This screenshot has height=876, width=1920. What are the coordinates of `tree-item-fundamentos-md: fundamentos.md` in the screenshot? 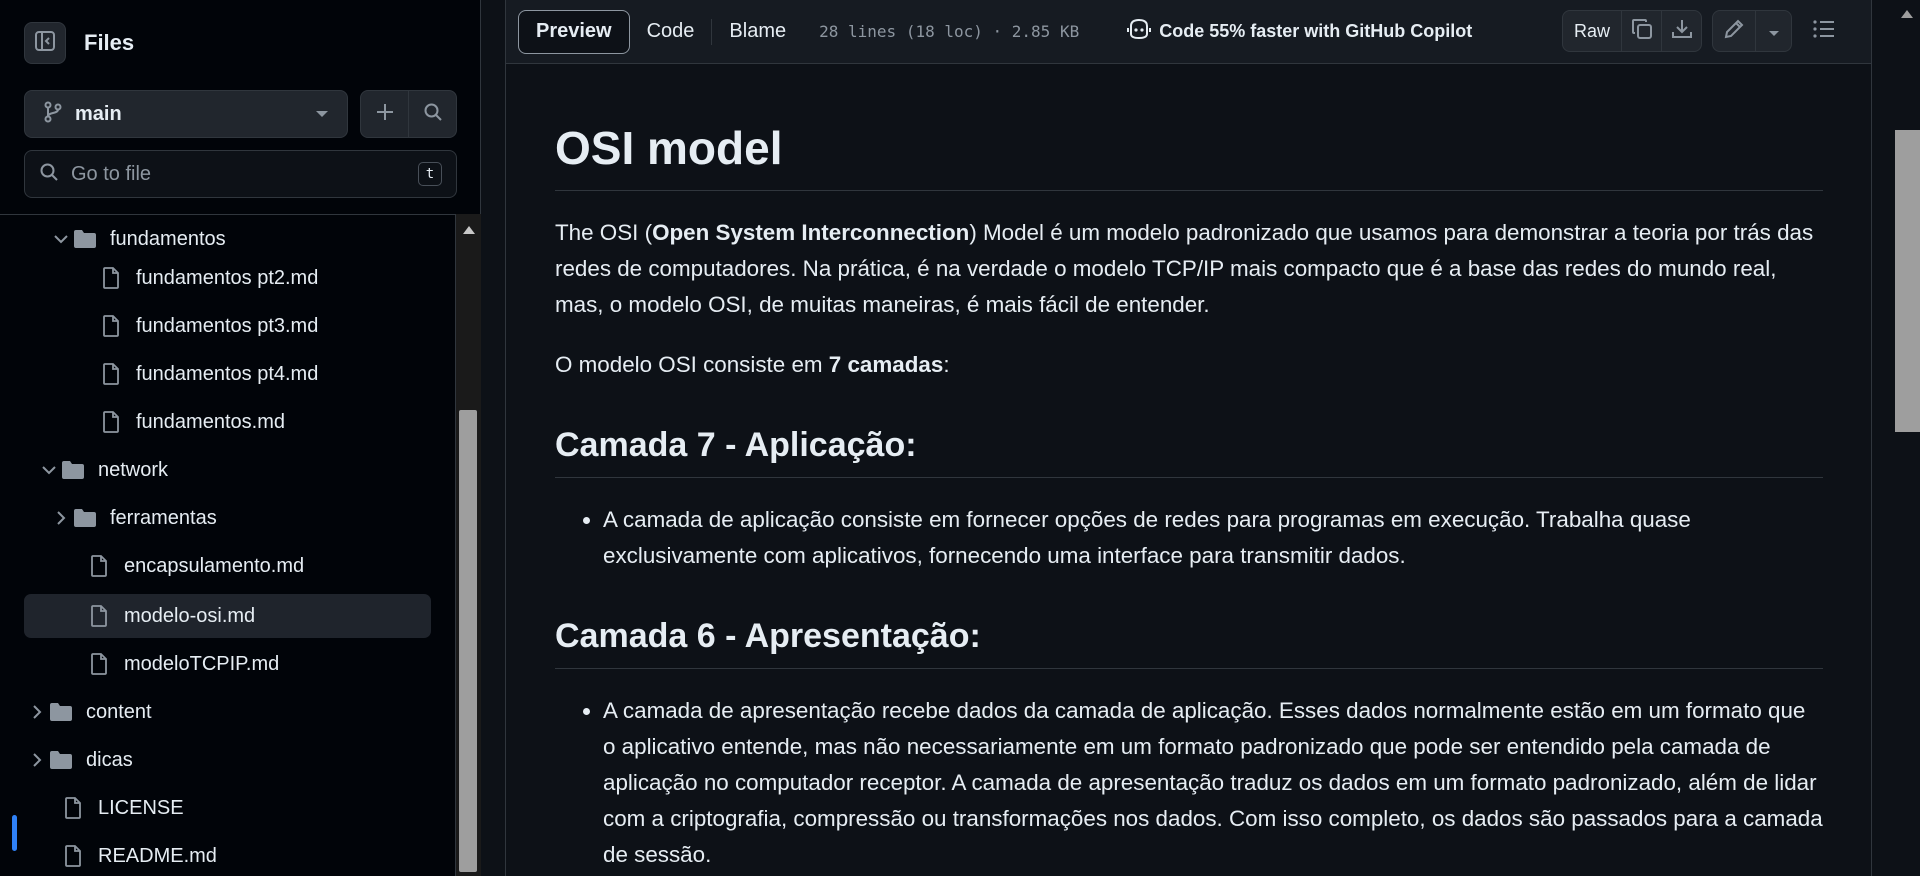 It's located at (227, 422).